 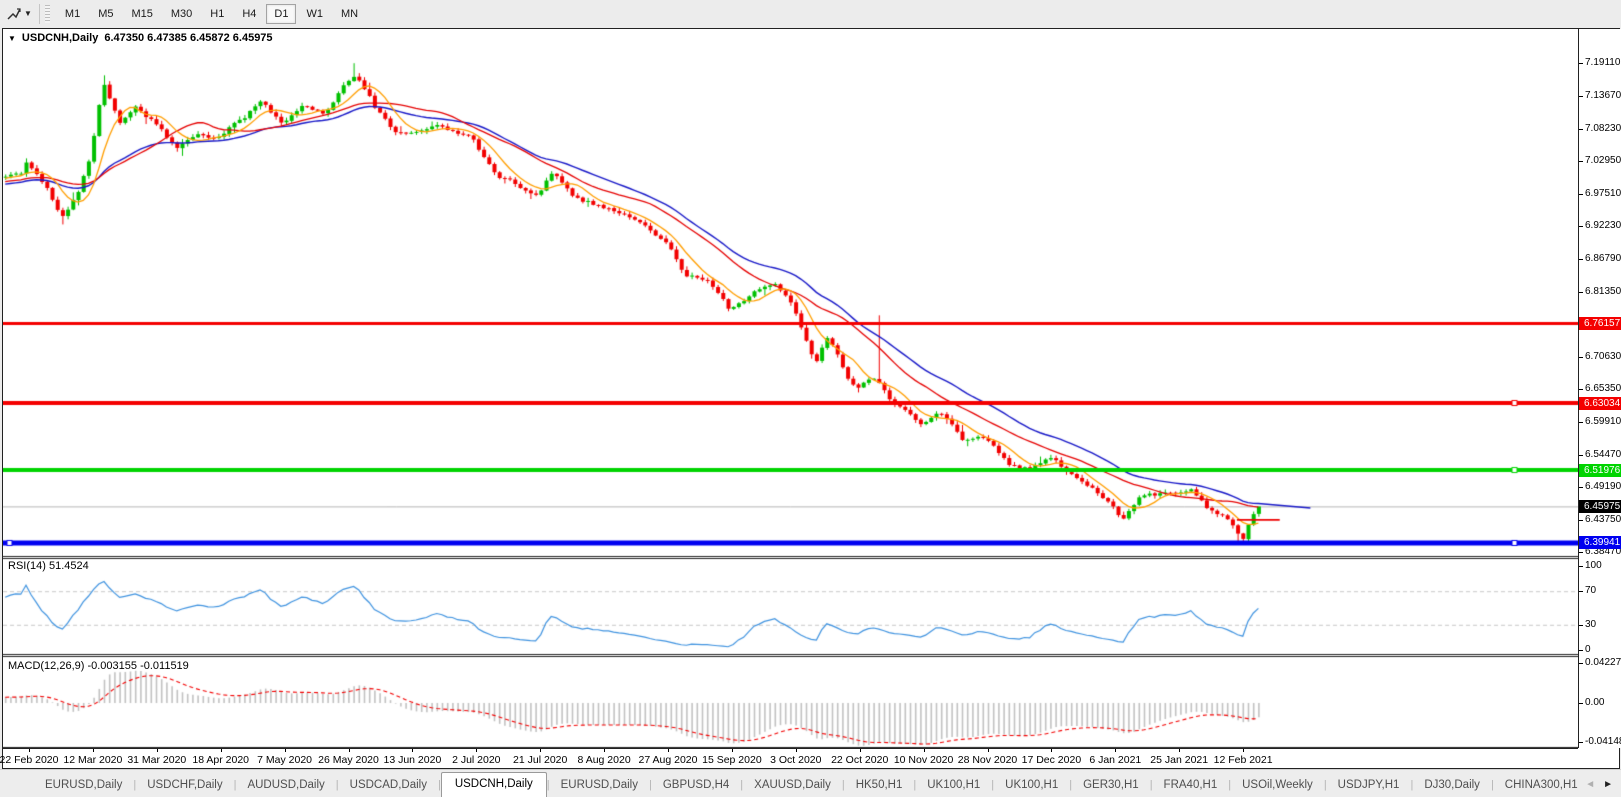 What do you see at coordinates (1600, 96) in the screenshot?
I see `price-tick: 7.13670` at bounding box center [1600, 96].